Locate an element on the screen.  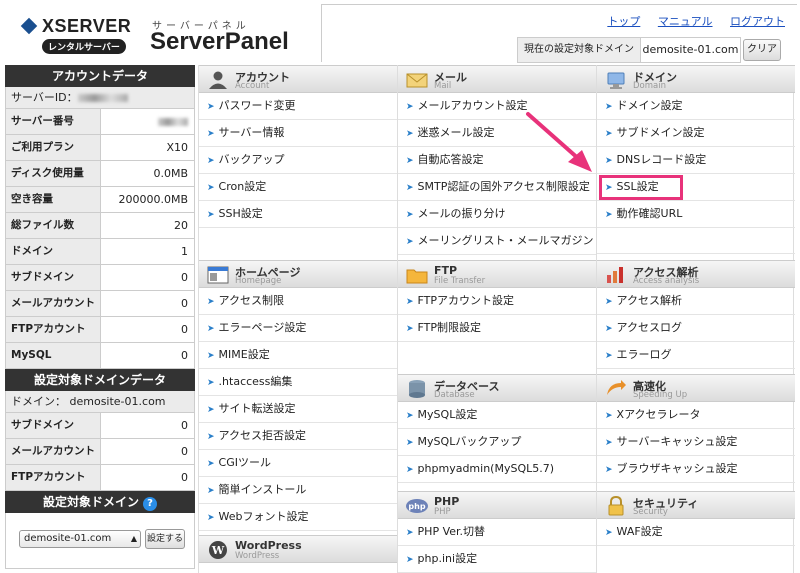
subdomain-count-row: サブドメイン 0 is located at coordinates (100, 278).